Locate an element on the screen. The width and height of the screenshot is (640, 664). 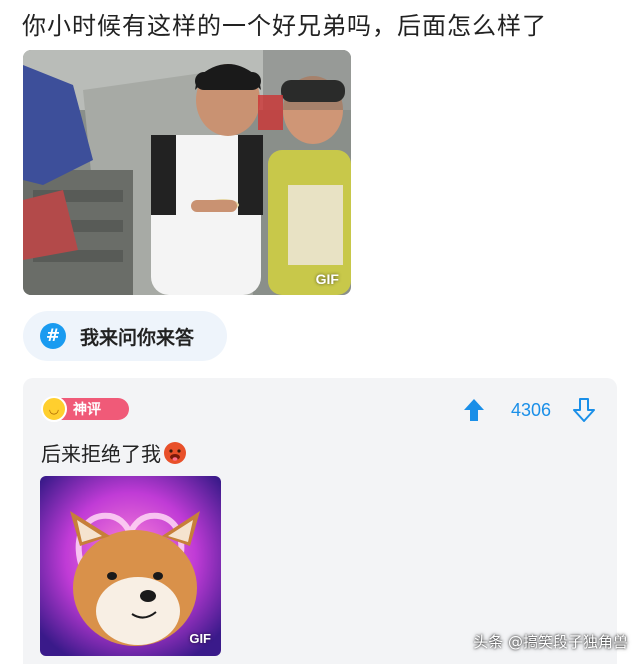
arrow-up-icon is located at coordinates (474, 410).